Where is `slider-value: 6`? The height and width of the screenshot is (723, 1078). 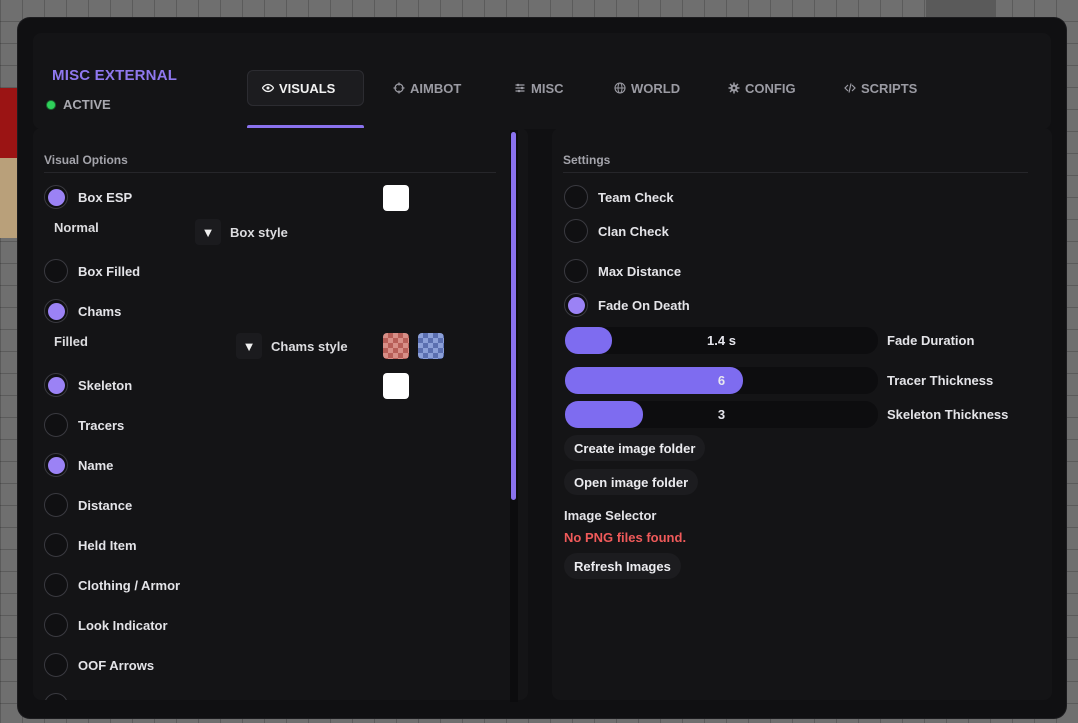 slider-value: 6 is located at coordinates (721, 380).